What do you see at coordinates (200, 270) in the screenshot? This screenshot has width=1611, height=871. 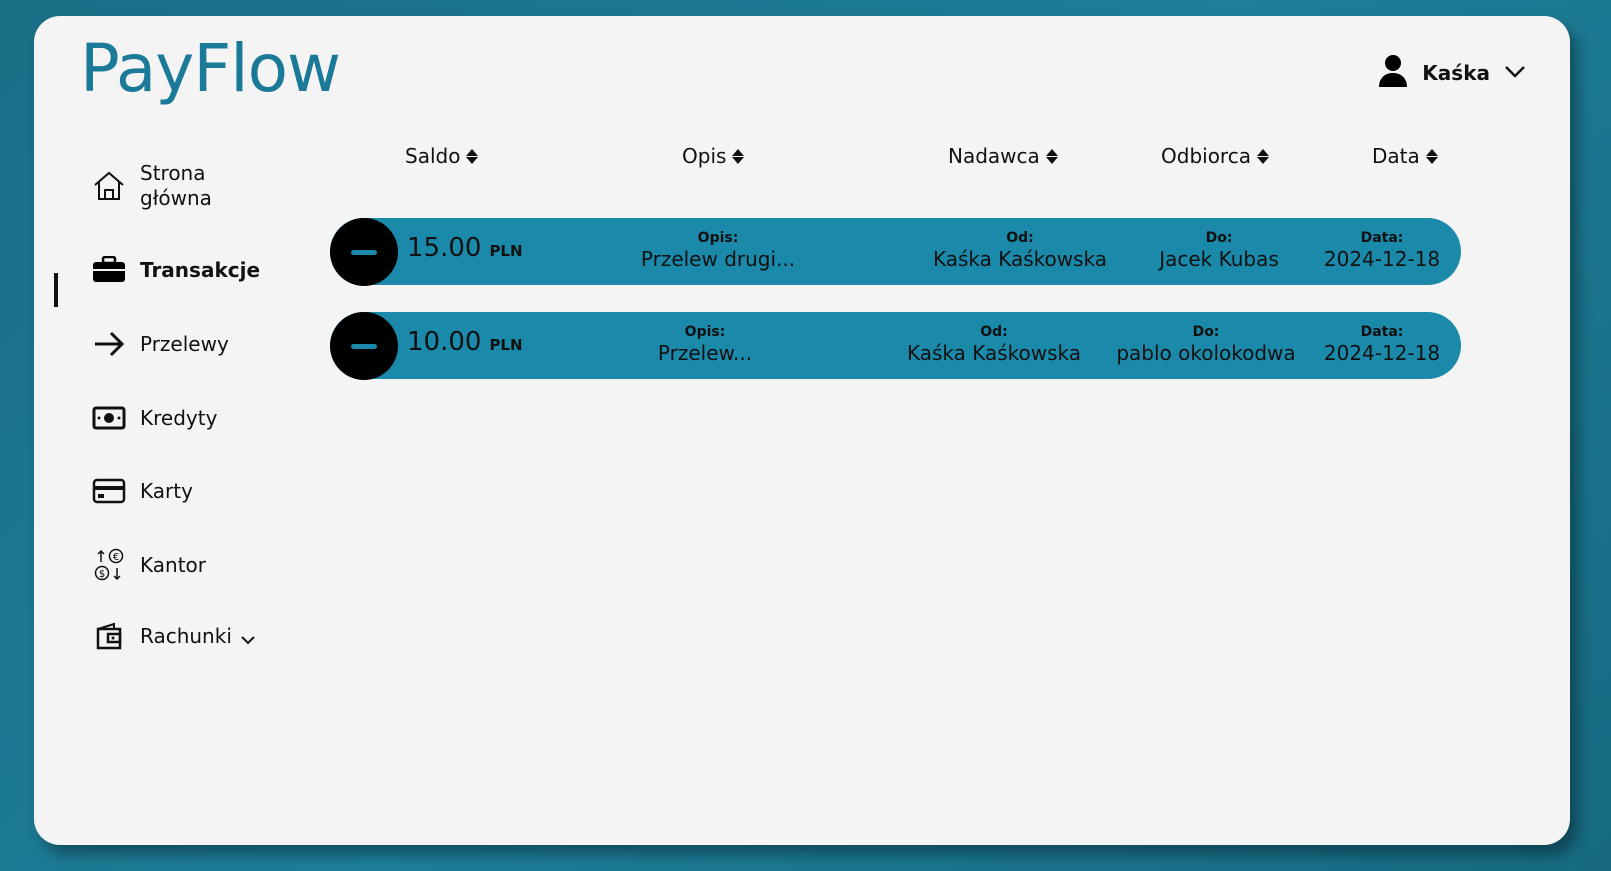 I see `sidebar-item-label: Transakcje` at bounding box center [200, 270].